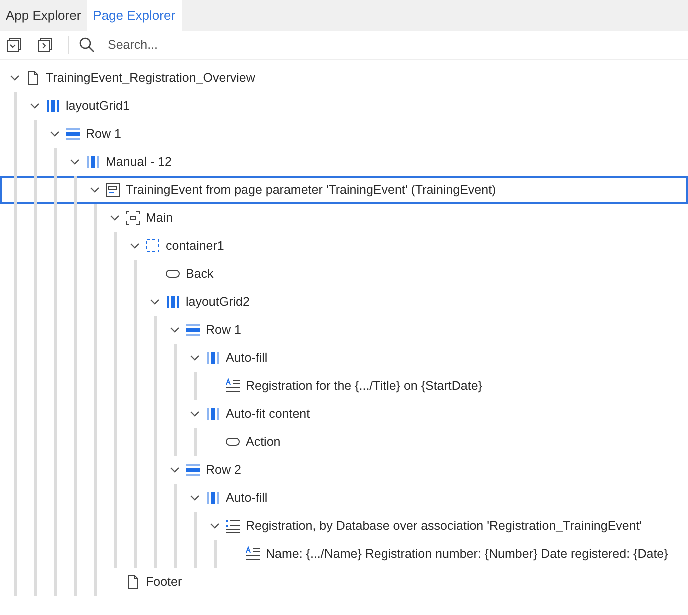  What do you see at coordinates (344, 162) in the screenshot?
I see `tree-item: Manual - 12` at bounding box center [344, 162].